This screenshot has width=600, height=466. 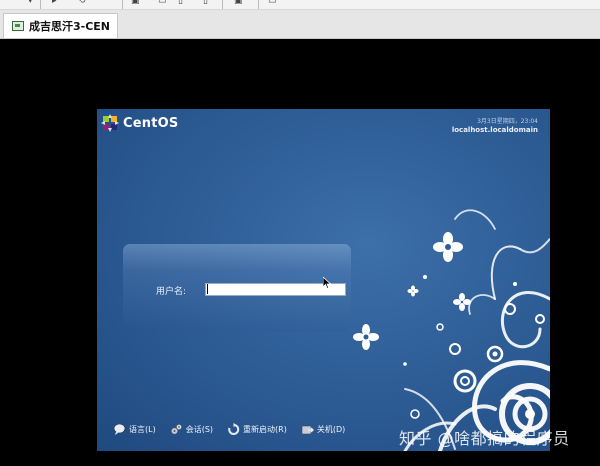 I want to click on refresh-icon: ⟲, so click(x=82, y=3).